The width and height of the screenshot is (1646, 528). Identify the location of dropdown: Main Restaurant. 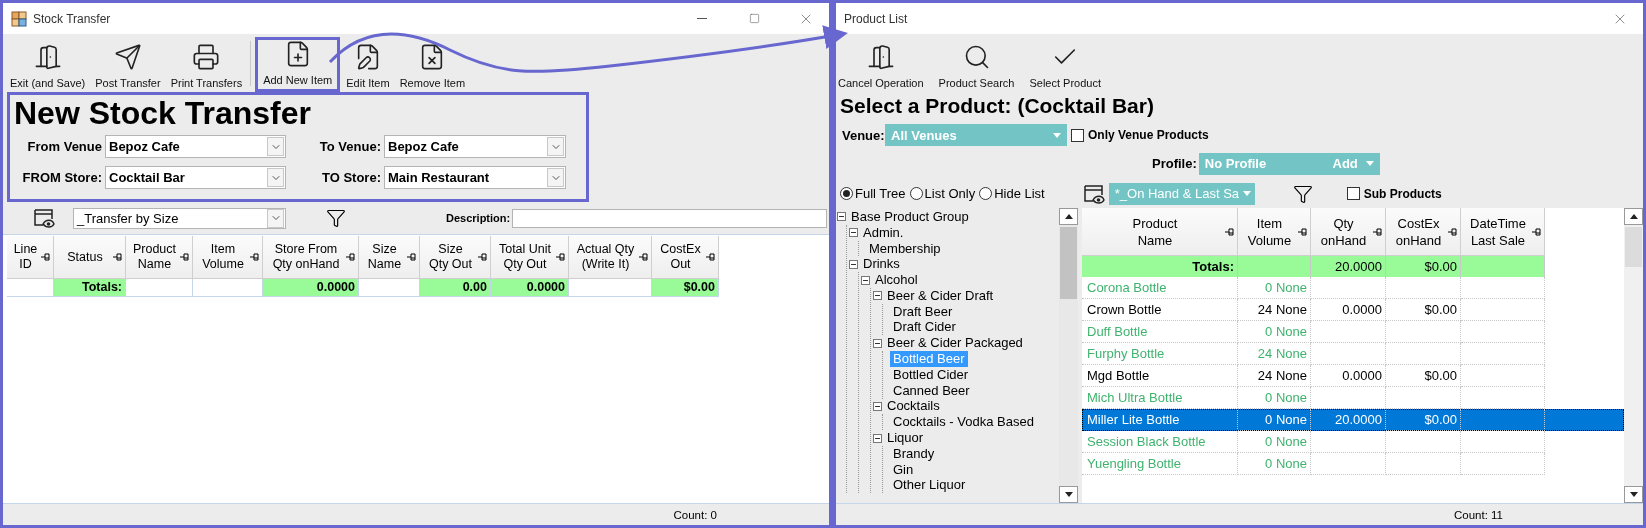
(475, 177).